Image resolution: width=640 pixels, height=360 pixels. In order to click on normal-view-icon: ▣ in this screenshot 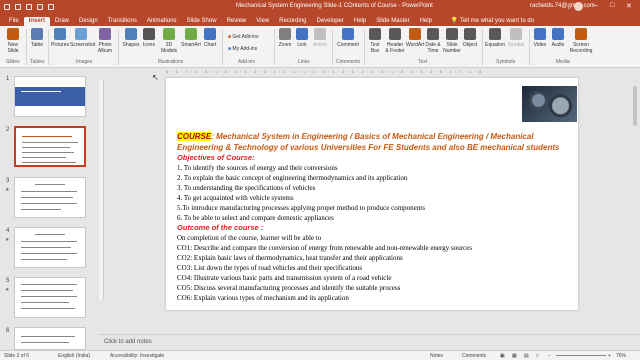, I will do `click(502, 356)`.